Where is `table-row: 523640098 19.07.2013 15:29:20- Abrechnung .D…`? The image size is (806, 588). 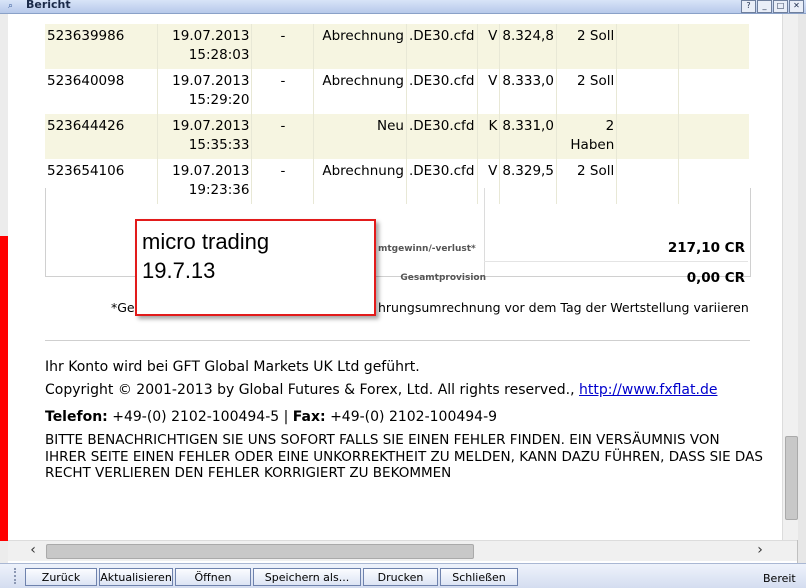
table-row: 523640098 19.07.2013 15:29:20- Abrechnung .D… is located at coordinates (397, 91).